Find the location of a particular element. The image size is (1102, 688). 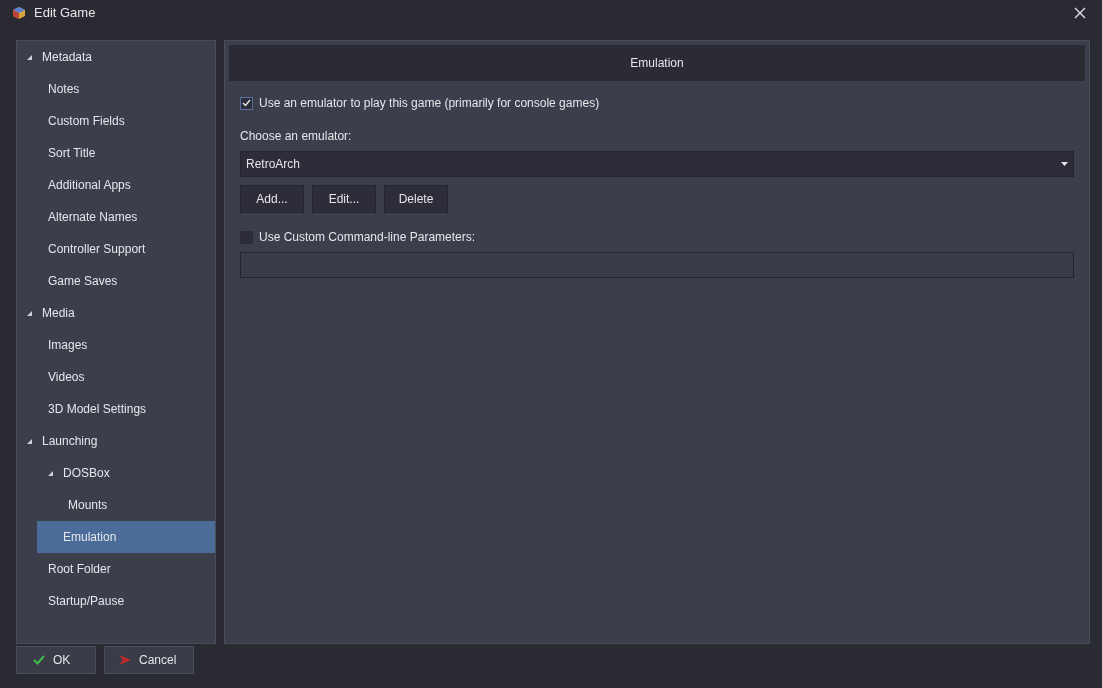

checkbox is located at coordinates (246, 103).